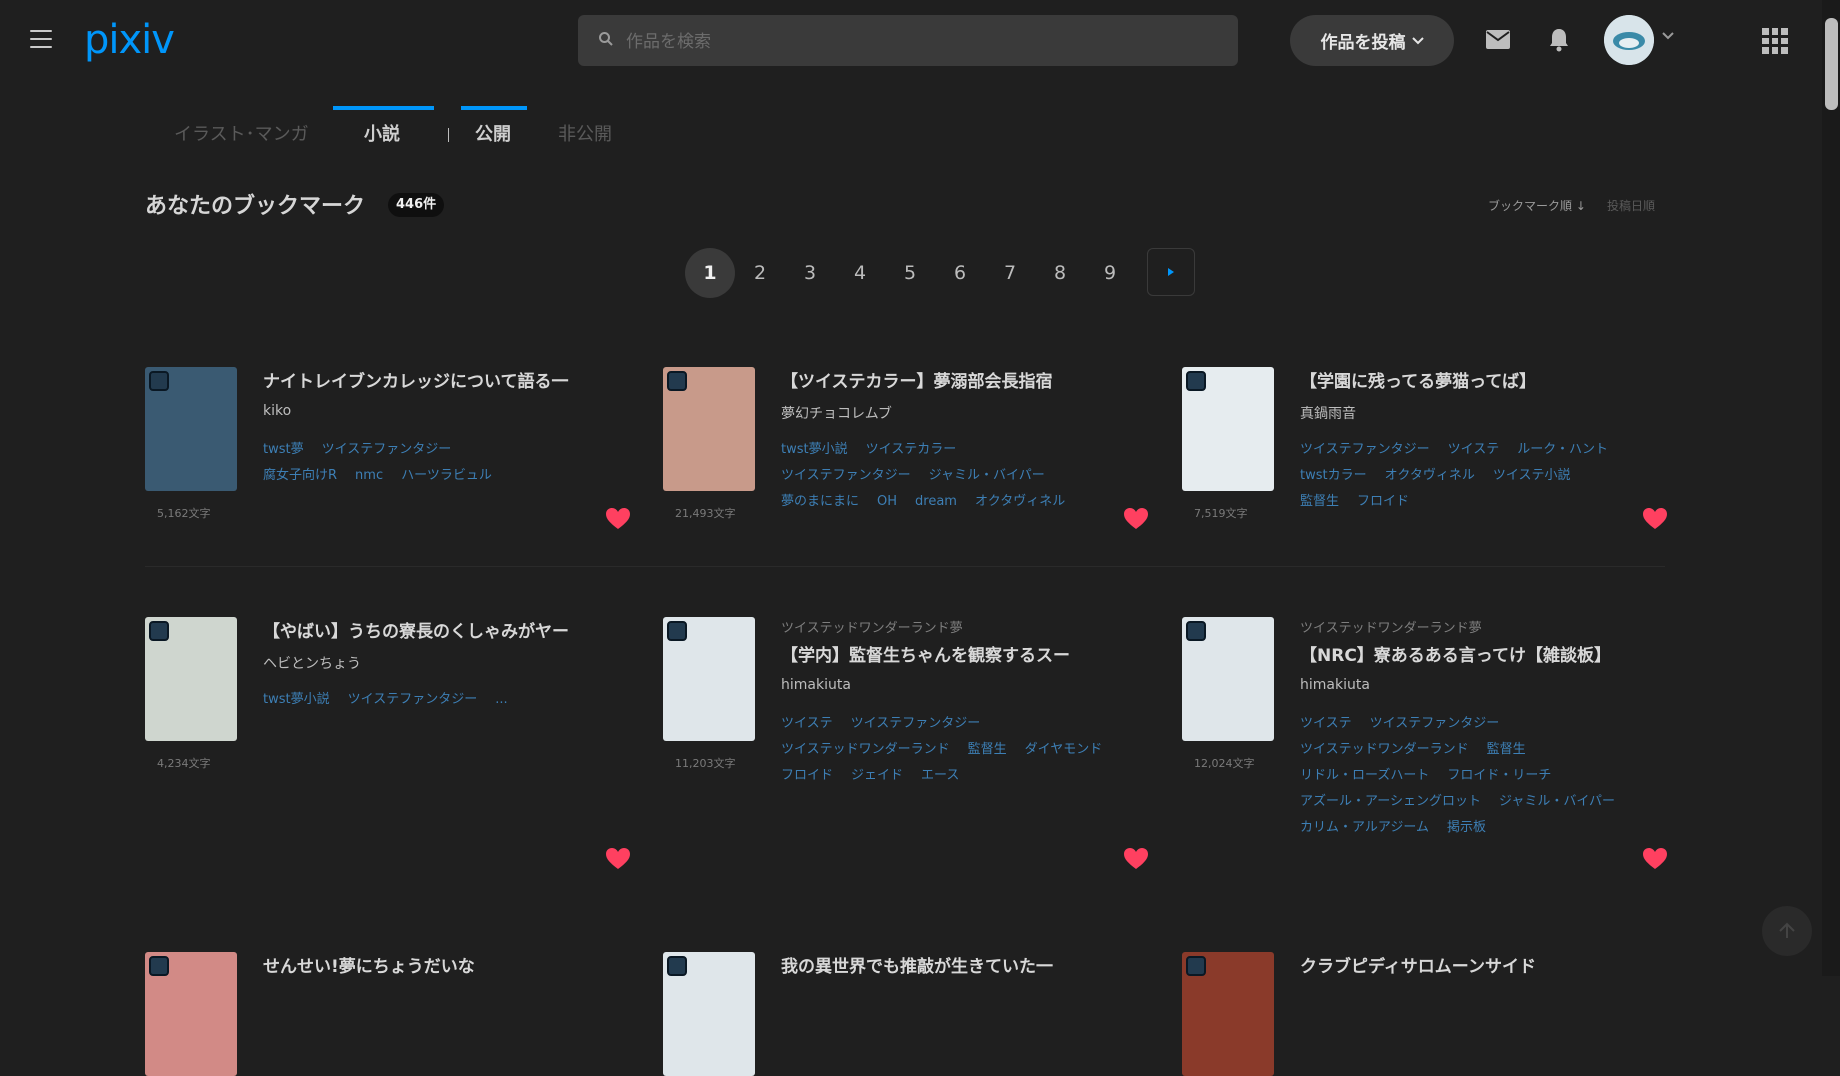 The height and width of the screenshot is (1076, 1840). I want to click on tag-link: twst夢小説, so click(814, 449).